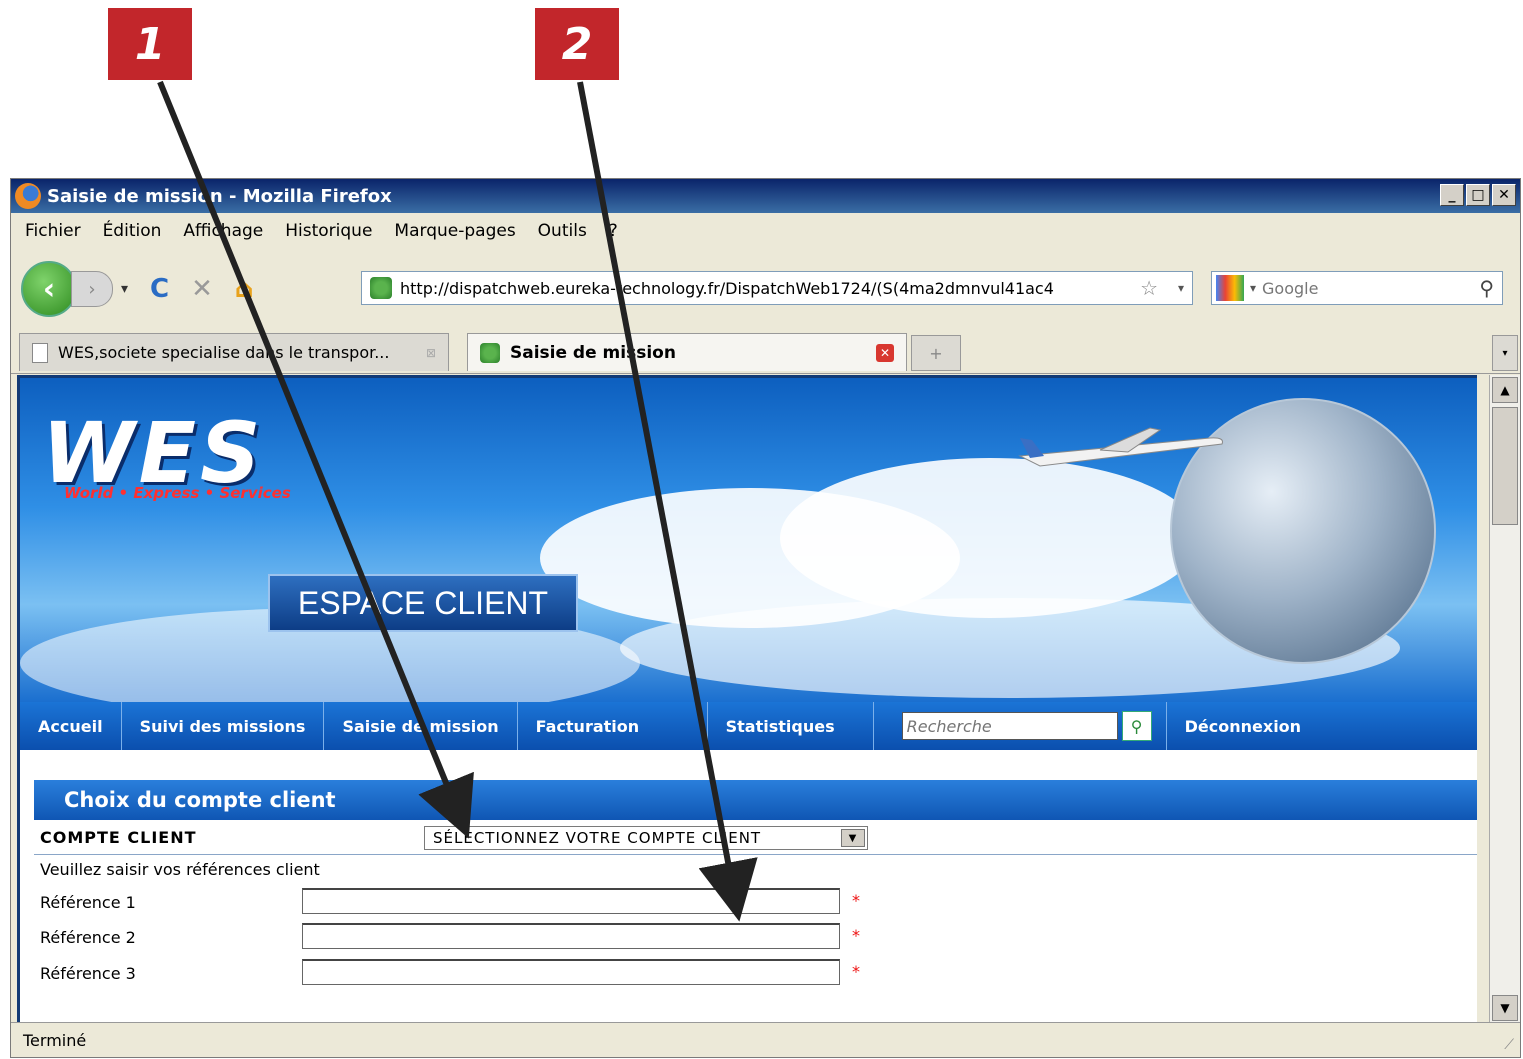 This screenshot has width=1523, height=1059. Describe the element at coordinates (571, 901) in the screenshot. I see `reference-1-input` at that location.